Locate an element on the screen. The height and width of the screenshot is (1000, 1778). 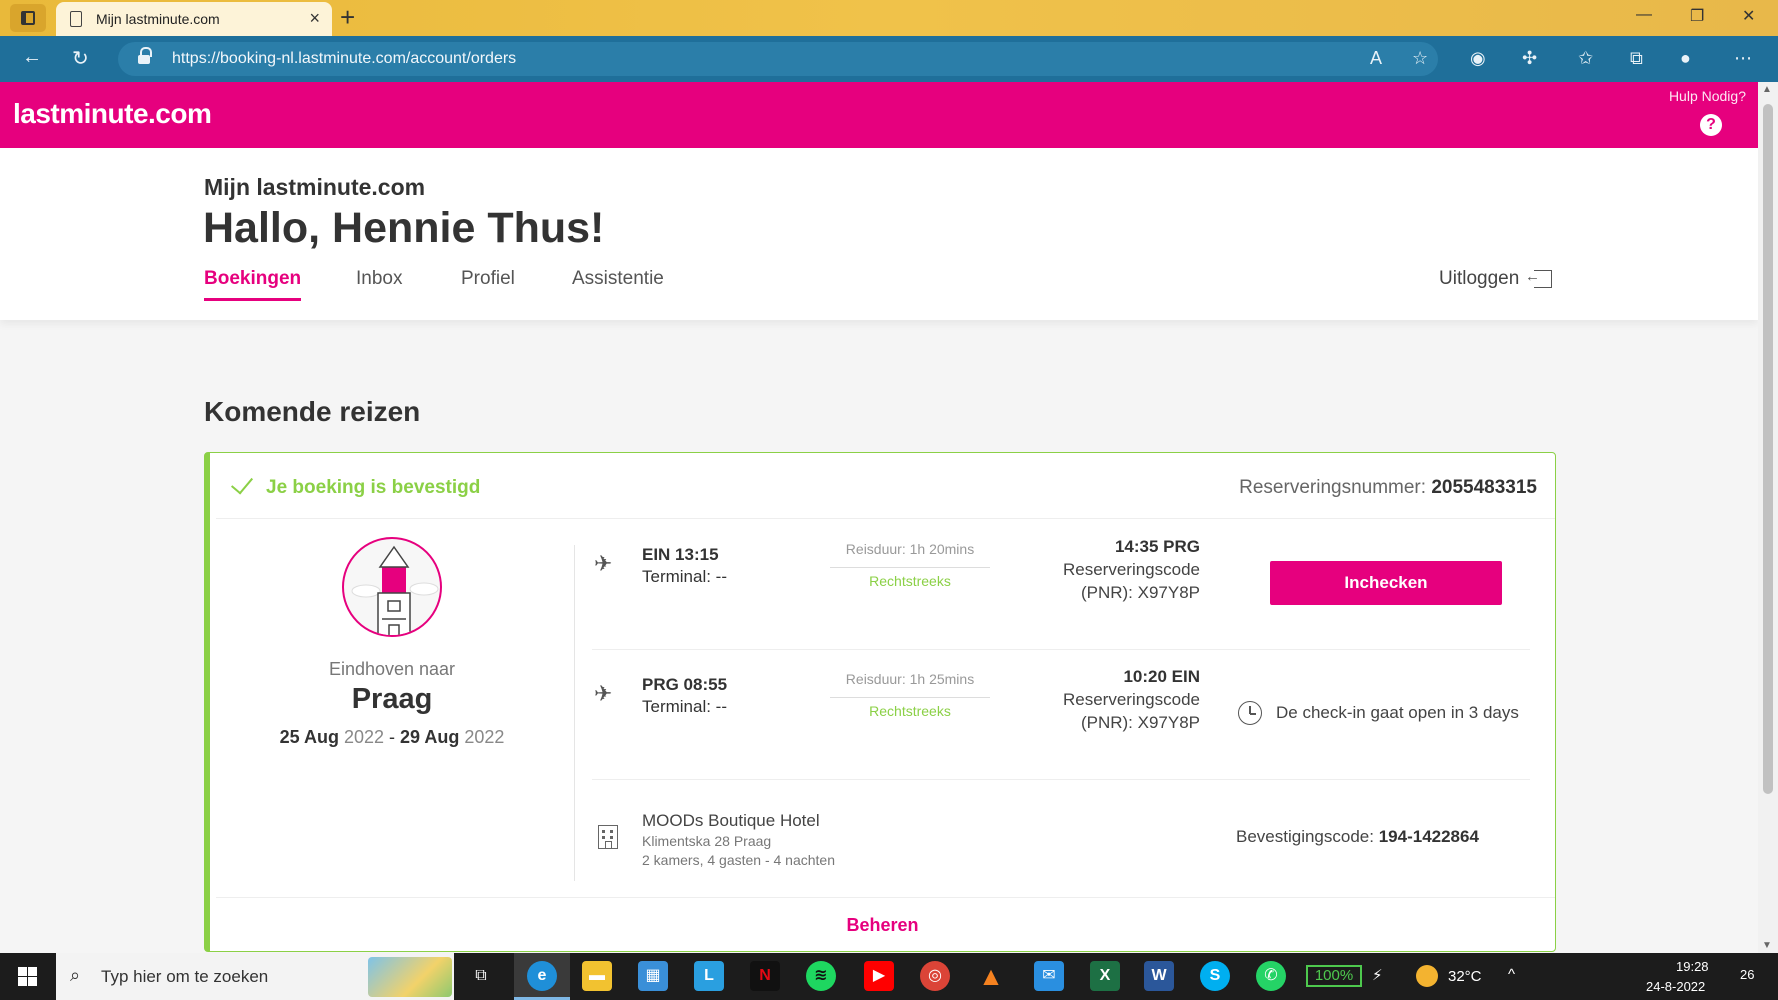
help-link: Hulp Nodig? is located at coordinates (1707, 96).